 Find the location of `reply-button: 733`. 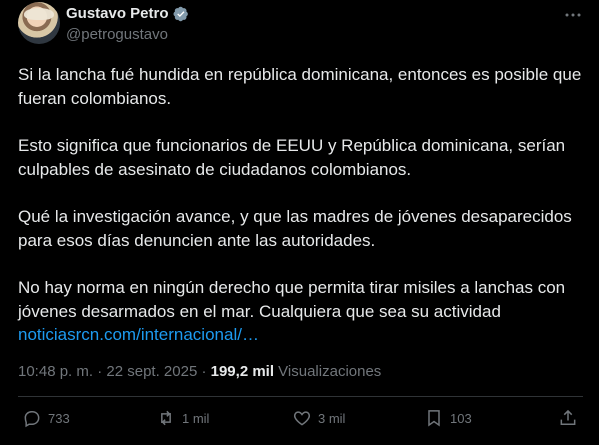

reply-button: 733 is located at coordinates (46, 418).